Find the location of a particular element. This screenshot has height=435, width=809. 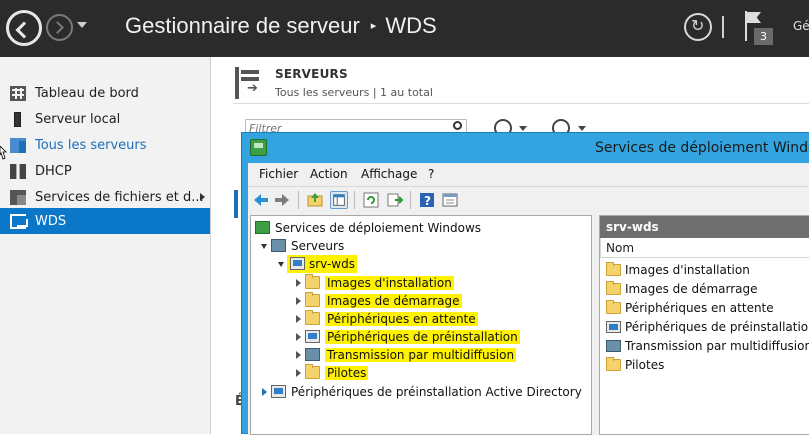

nav-item-label: Serveur local is located at coordinates (78, 119).